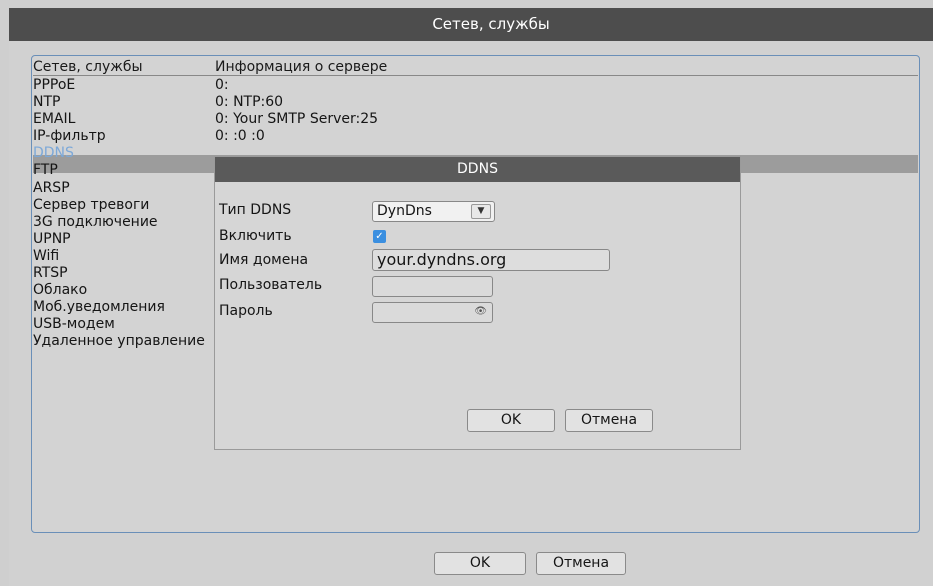 Image resolution: width=933 pixels, height=586 pixels. I want to click on password-label: Пароль, so click(246, 311).